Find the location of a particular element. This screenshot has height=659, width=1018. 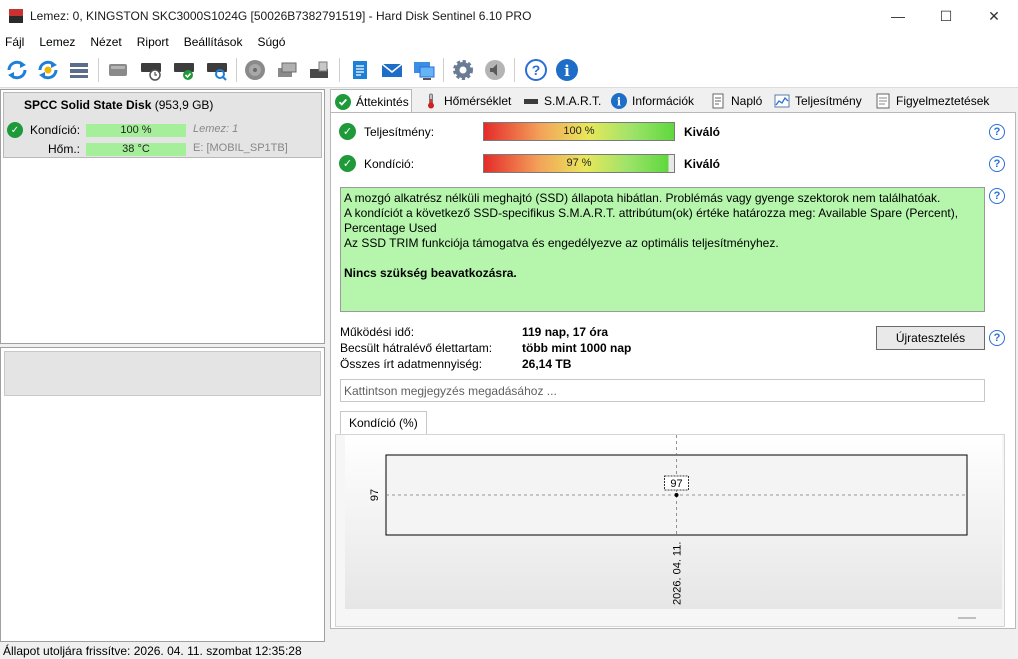

tab-smart: S.M.A.R.T. is located at coordinates (560, 100).